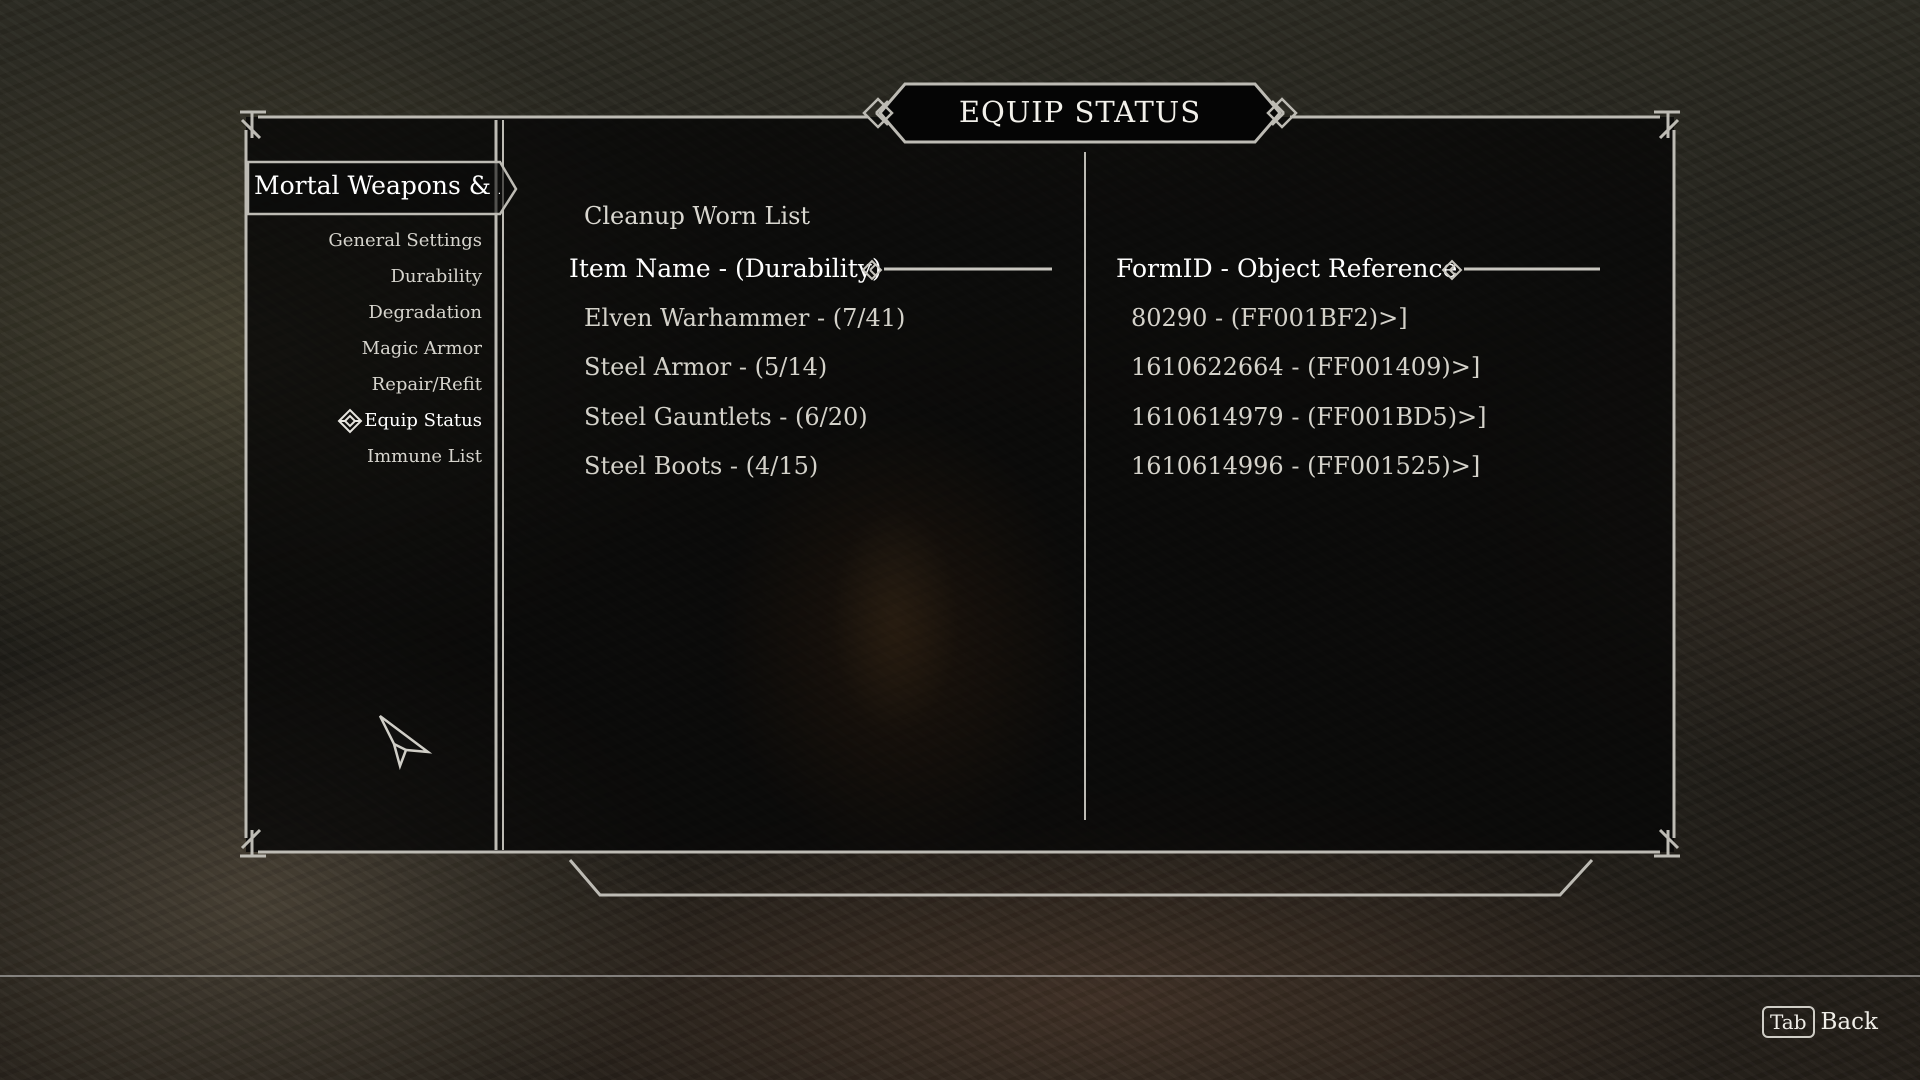  Describe the element at coordinates (1788, 1022) in the screenshot. I see `tab-key-icon: Tab` at that location.